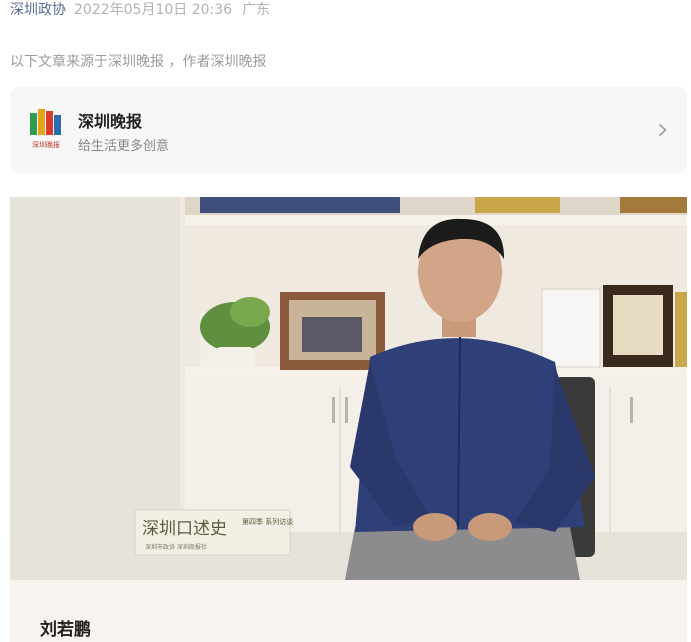 The width and height of the screenshot is (691, 642). I want to click on publish-location: 广东, so click(256, 10).